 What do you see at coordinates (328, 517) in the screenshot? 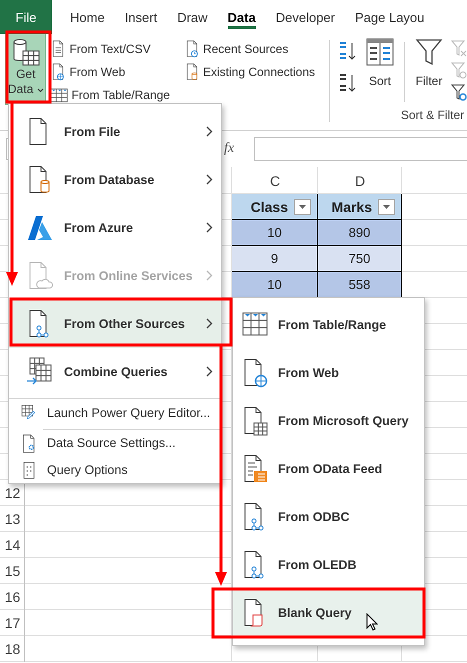
I see `menu-item: From ODBC` at bounding box center [328, 517].